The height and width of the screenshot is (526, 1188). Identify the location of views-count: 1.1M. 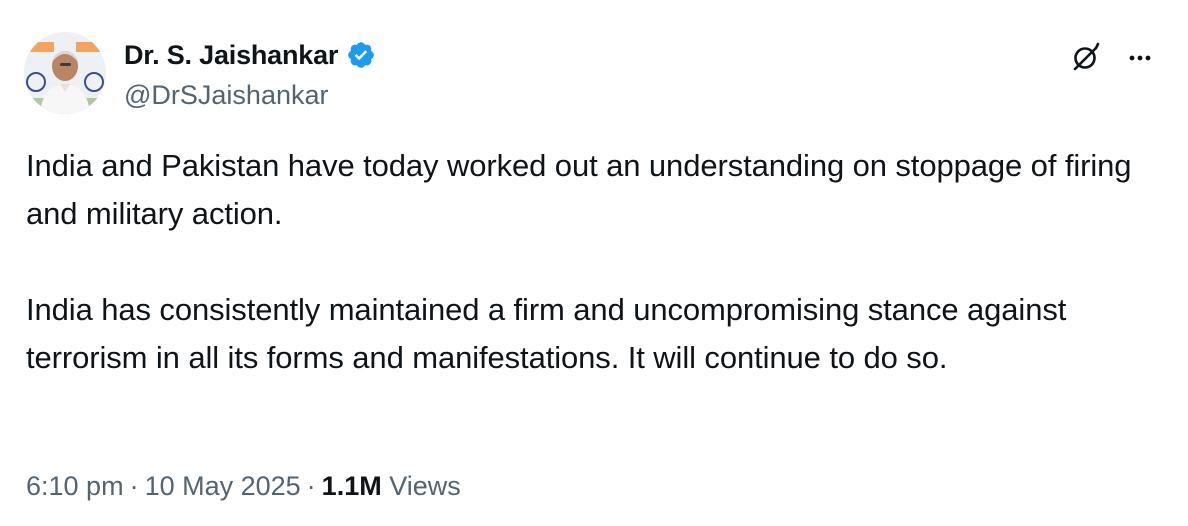
(351, 486).